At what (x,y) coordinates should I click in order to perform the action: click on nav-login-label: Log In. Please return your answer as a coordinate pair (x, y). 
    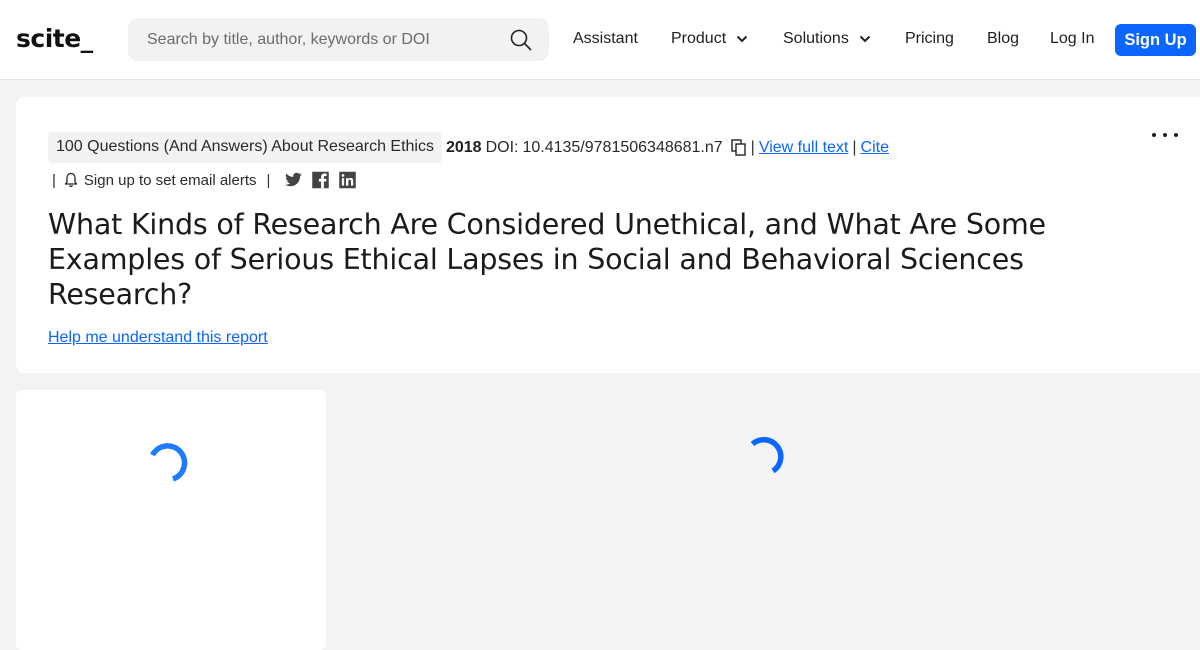
    Looking at the image, I should click on (1072, 38).